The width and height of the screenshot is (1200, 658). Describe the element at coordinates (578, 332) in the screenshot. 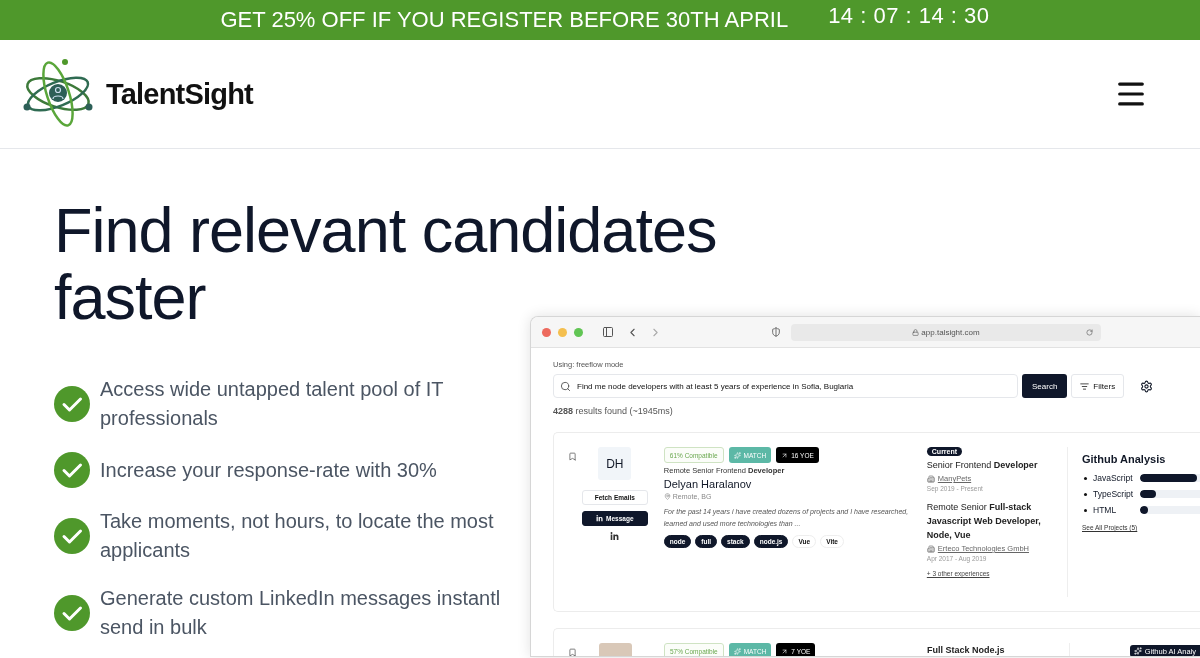

I see `maximize-dot-icon` at that location.